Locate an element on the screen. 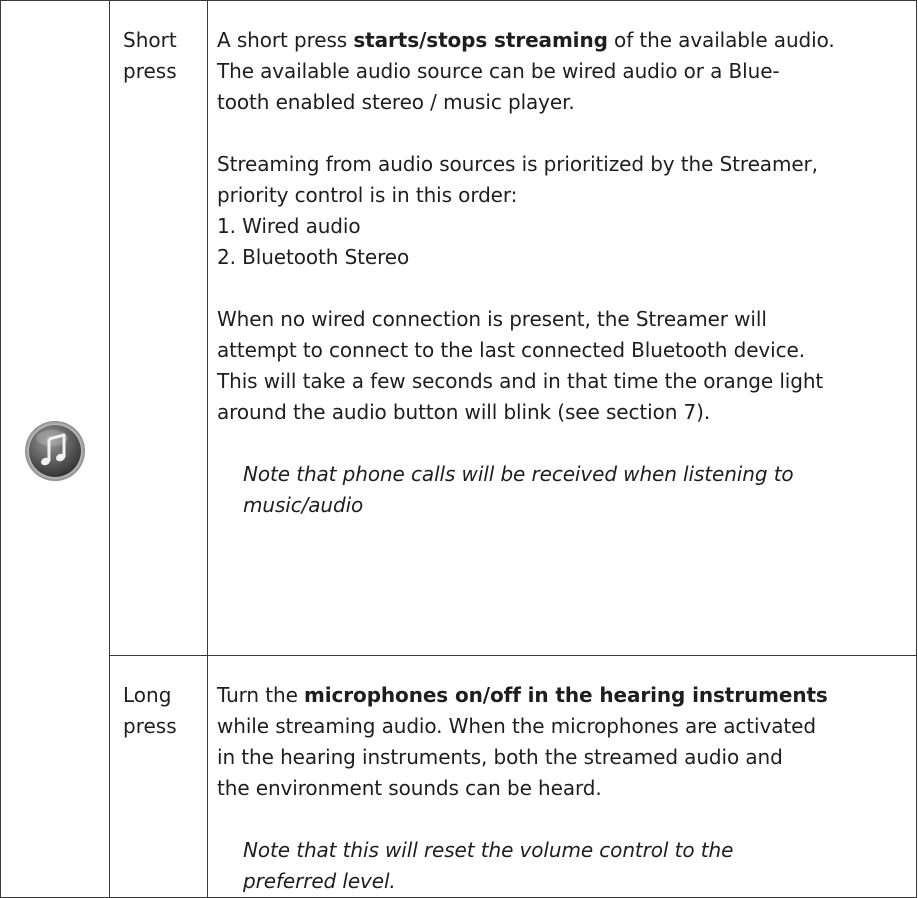 Image resolution: width=918 pixels, height=898 pixels. music-note-icon is located at coordinates (55, 451).